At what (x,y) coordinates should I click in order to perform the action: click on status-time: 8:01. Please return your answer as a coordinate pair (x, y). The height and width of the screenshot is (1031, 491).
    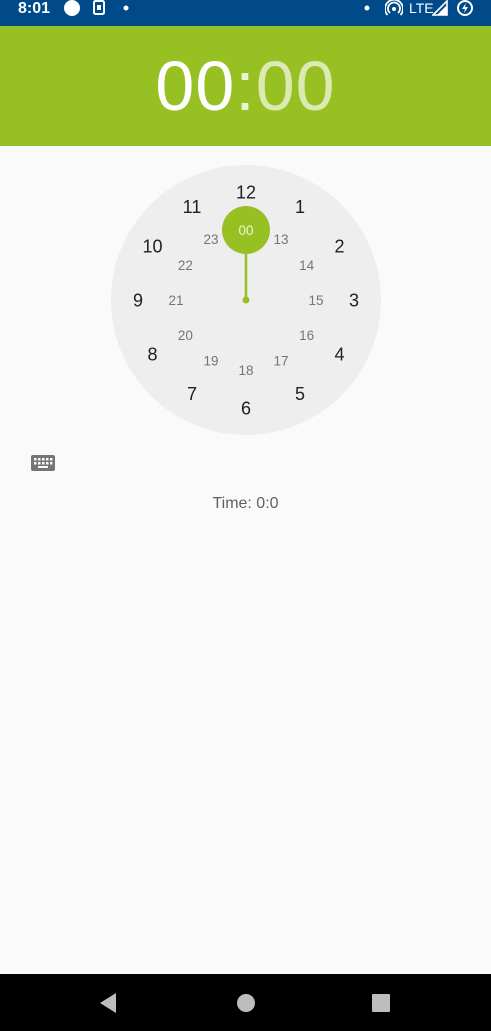
    Looking at the image, I should click on (34, 8).